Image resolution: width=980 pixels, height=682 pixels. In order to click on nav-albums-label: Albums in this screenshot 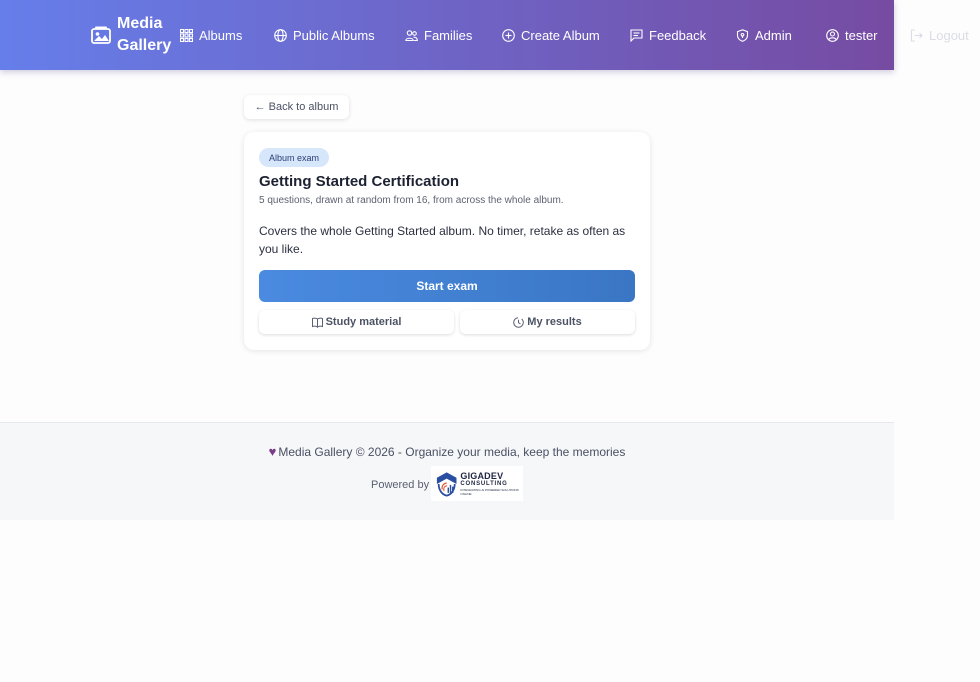, I will do `click(221, 35)`.